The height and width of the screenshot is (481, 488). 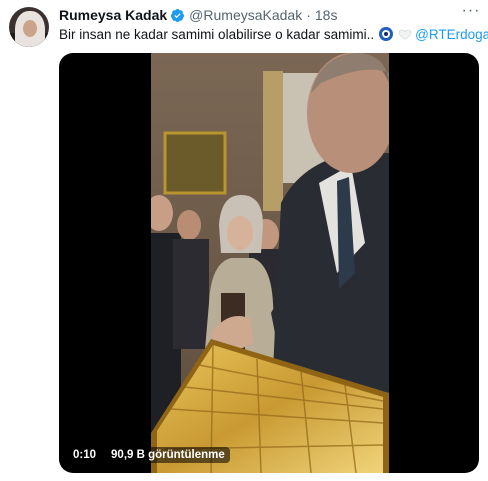 I want to click on video-overlay: 0:10 90,9 B görüntülenme, so click(x=149, y=455).